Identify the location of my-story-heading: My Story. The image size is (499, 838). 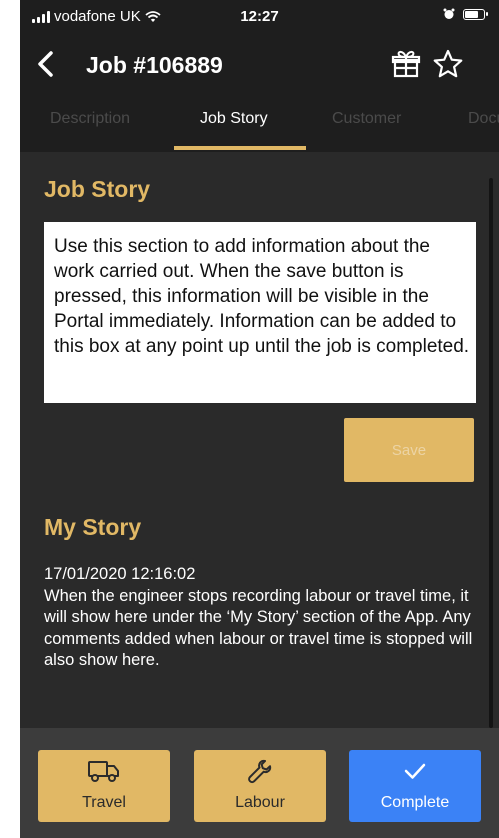
(93, 527).